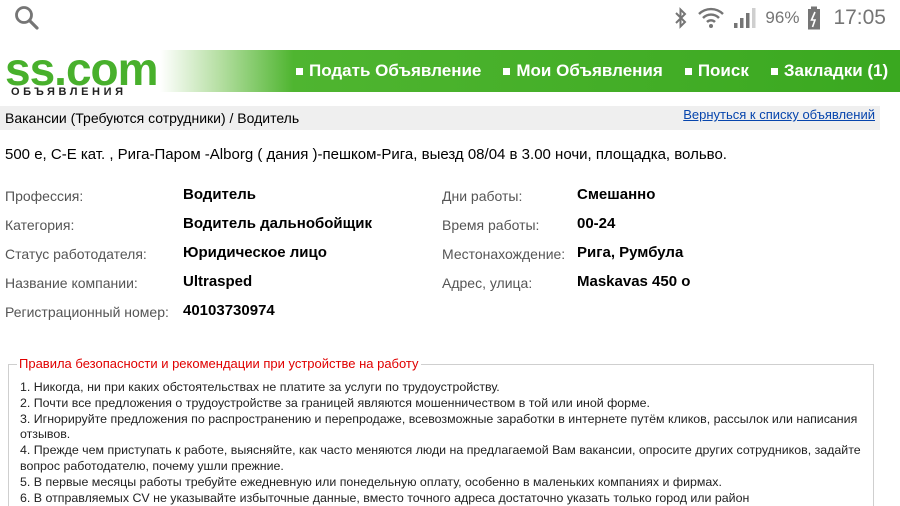  I want to click on profession-label: Профессия:, so click(44, 196).